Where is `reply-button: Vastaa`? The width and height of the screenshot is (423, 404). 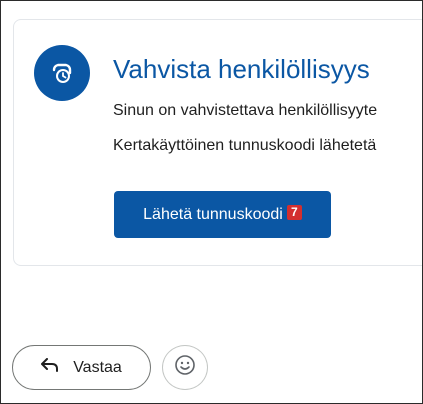 reply-button: Vastaa is located at coordinates (81, 367).